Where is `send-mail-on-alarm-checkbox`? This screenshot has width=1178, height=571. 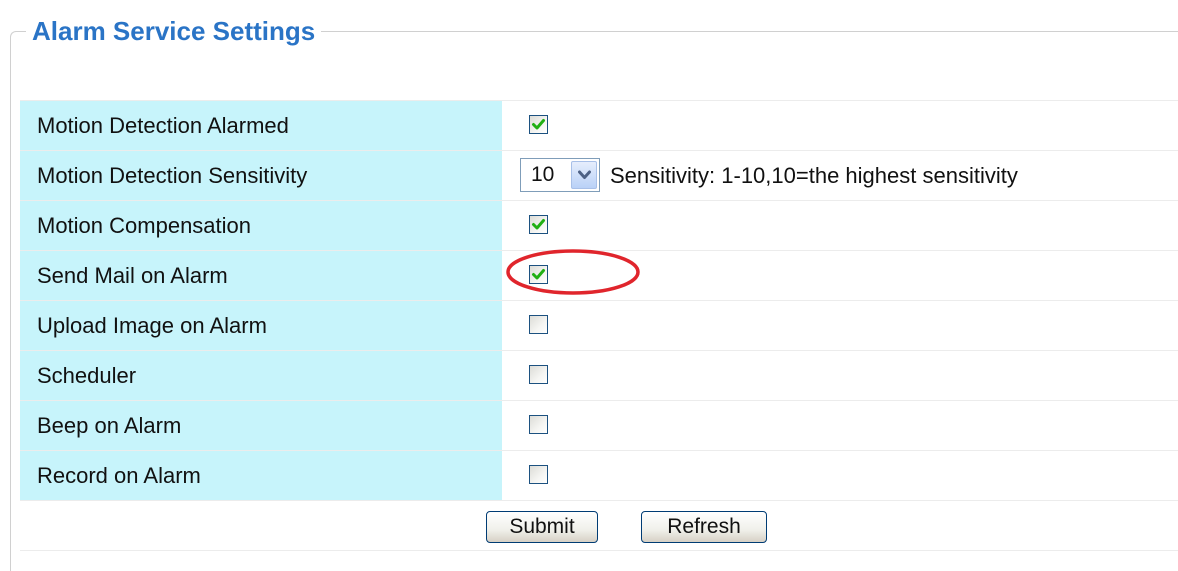
send-mail-on-alarm-checkbox is located at coordinates (538, 274).